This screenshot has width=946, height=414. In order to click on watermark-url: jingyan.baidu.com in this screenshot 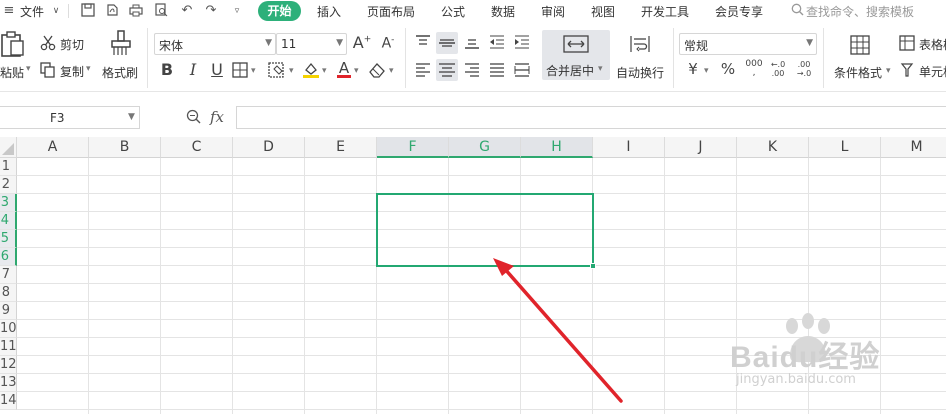, I will do `click(796, 379)`.